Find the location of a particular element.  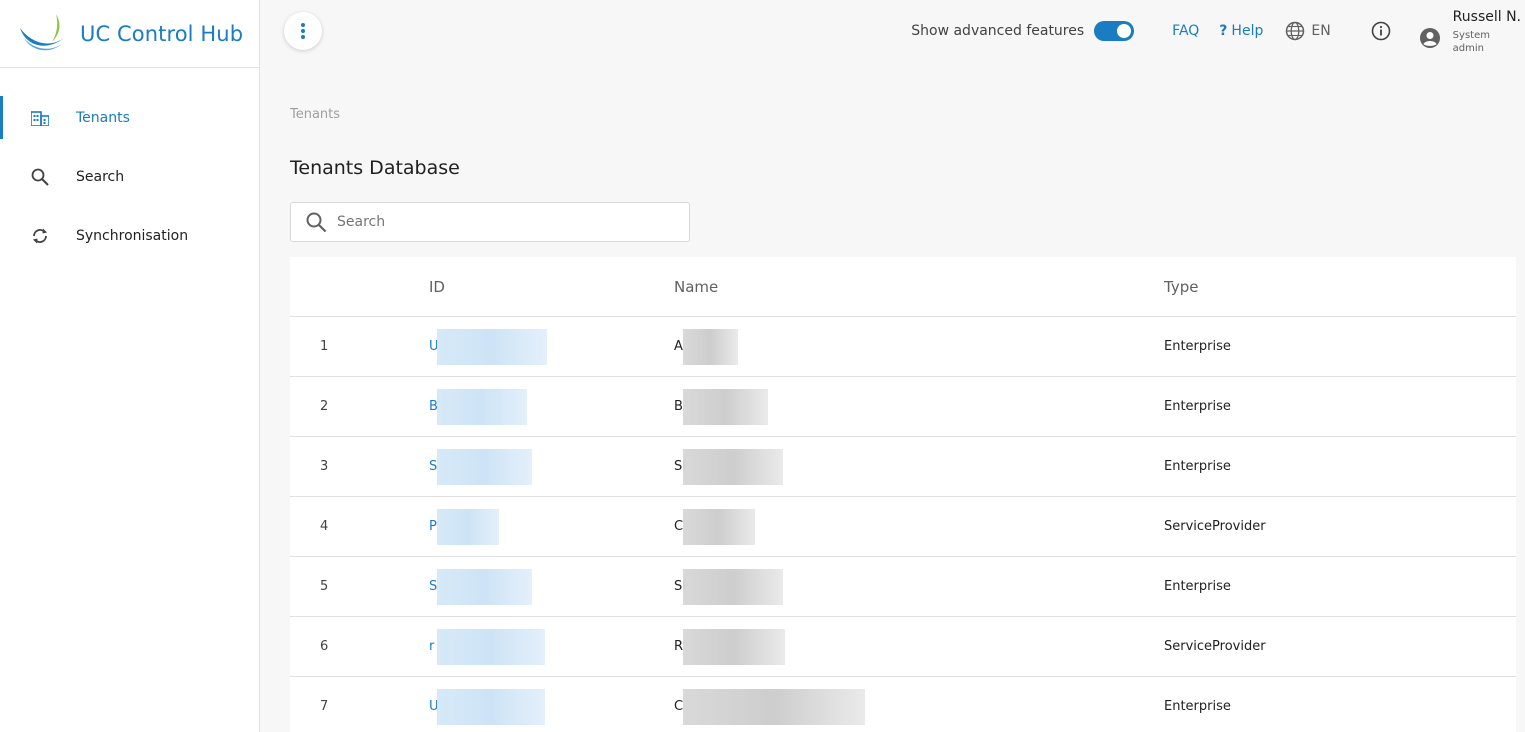

advanced-features-toggle is located at coordinates (1114, 31).